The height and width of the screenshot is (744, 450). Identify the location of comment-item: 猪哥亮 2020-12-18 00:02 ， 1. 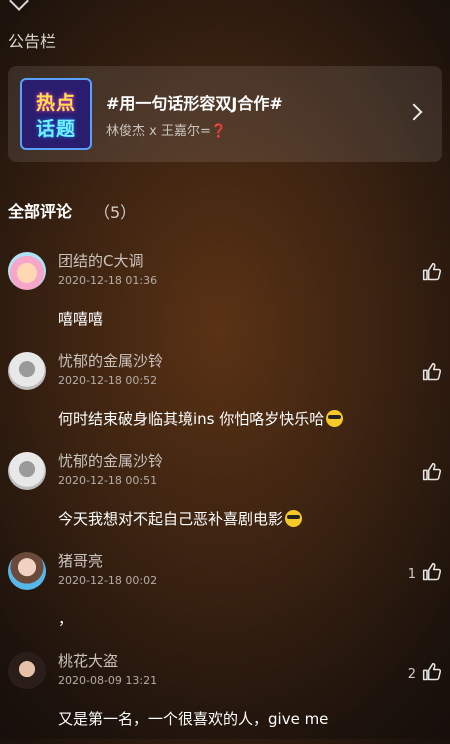
(225, 594).